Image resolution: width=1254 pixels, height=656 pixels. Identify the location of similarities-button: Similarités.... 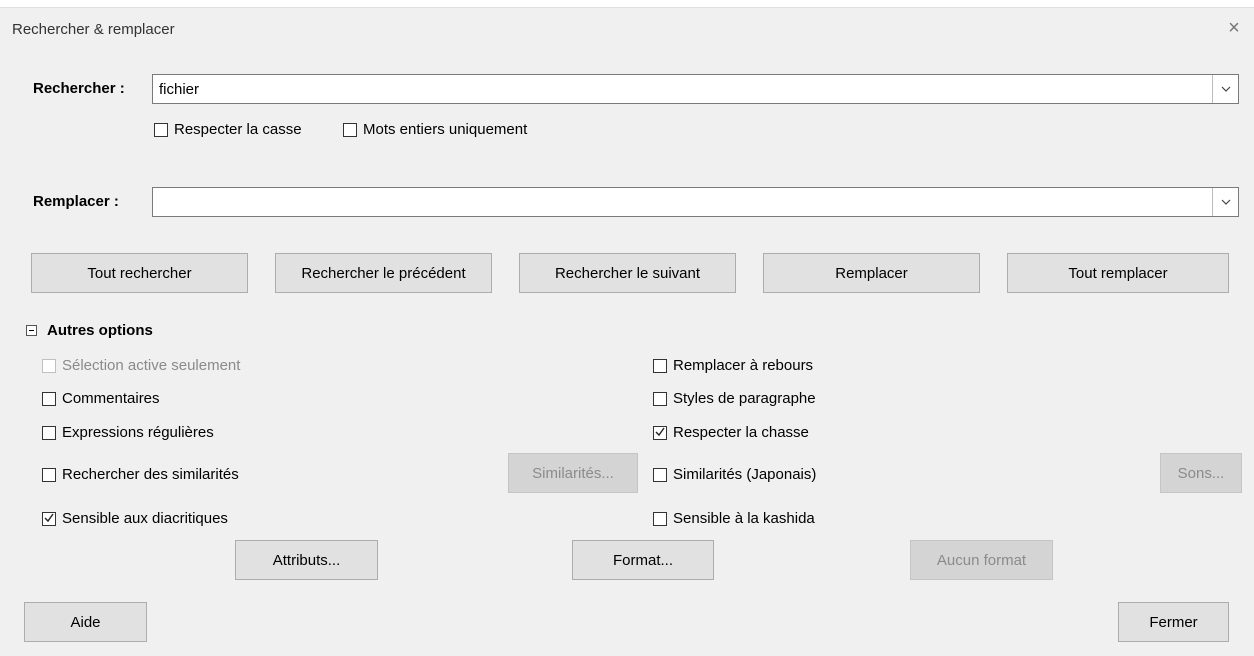
(573, 473).